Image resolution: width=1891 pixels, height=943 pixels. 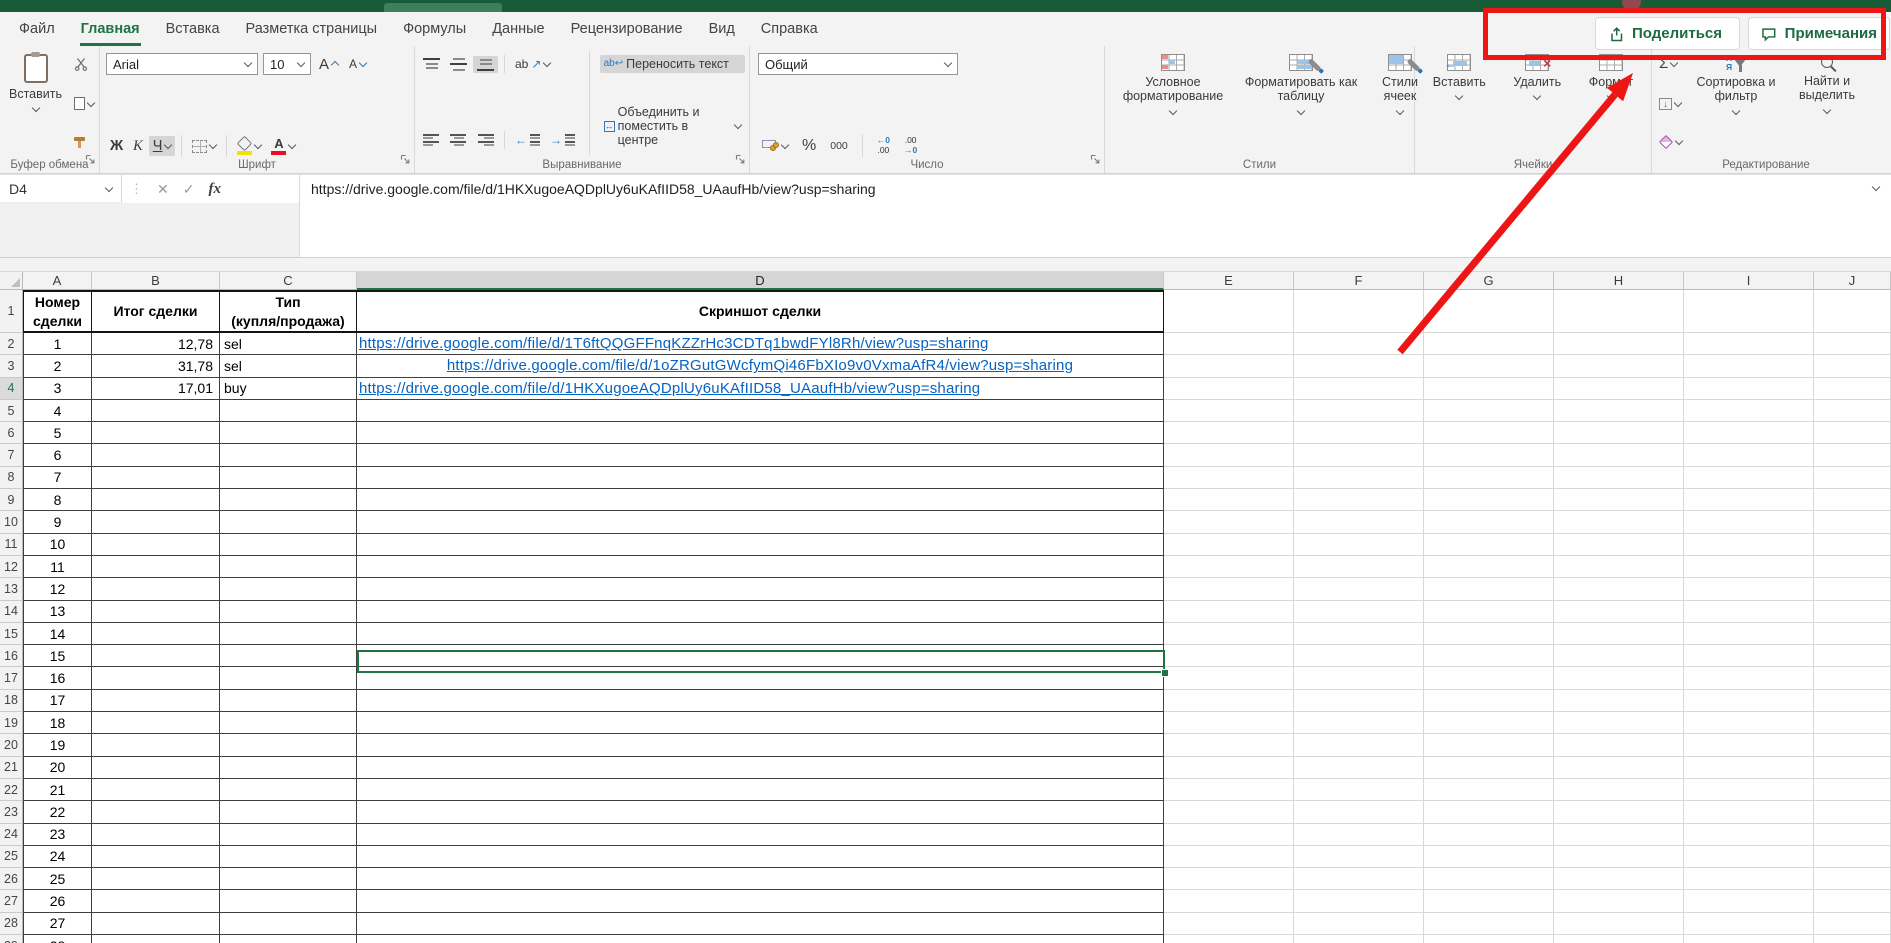 I want to click on tab-data: Данные, so click(x=518, y=29).